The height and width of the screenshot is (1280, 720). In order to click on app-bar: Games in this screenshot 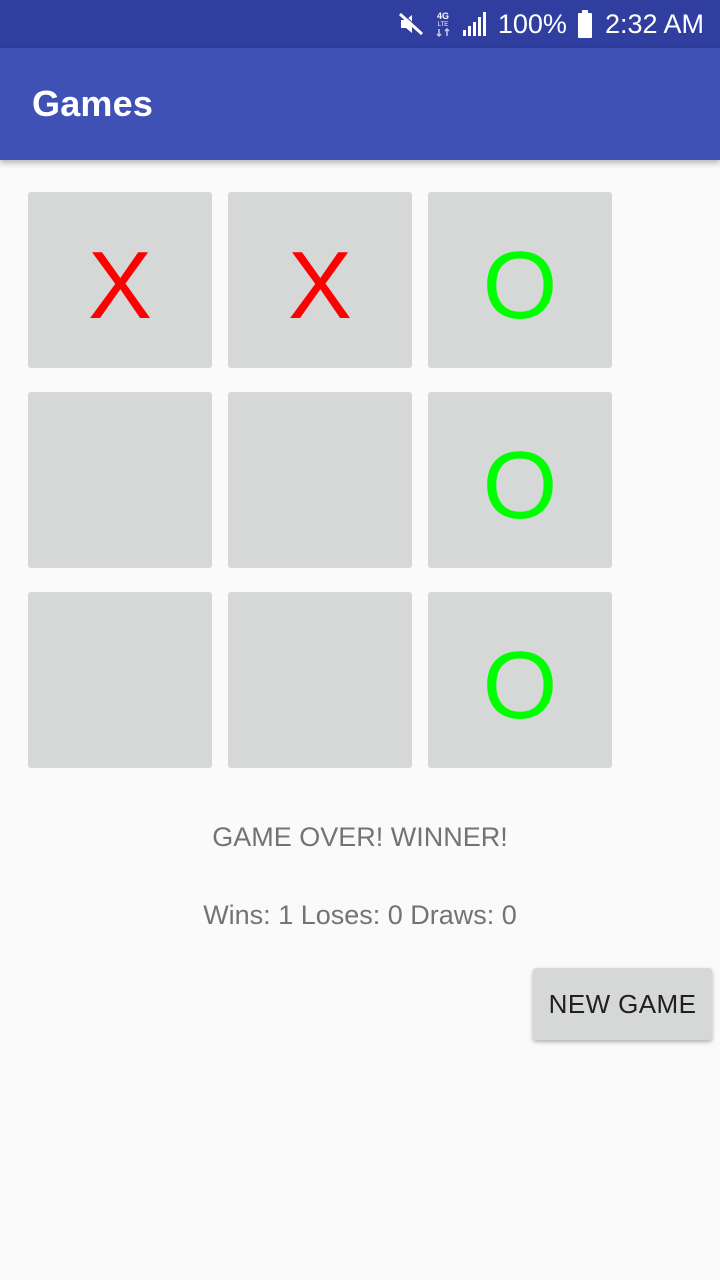, I will do `click(360, 104)`.